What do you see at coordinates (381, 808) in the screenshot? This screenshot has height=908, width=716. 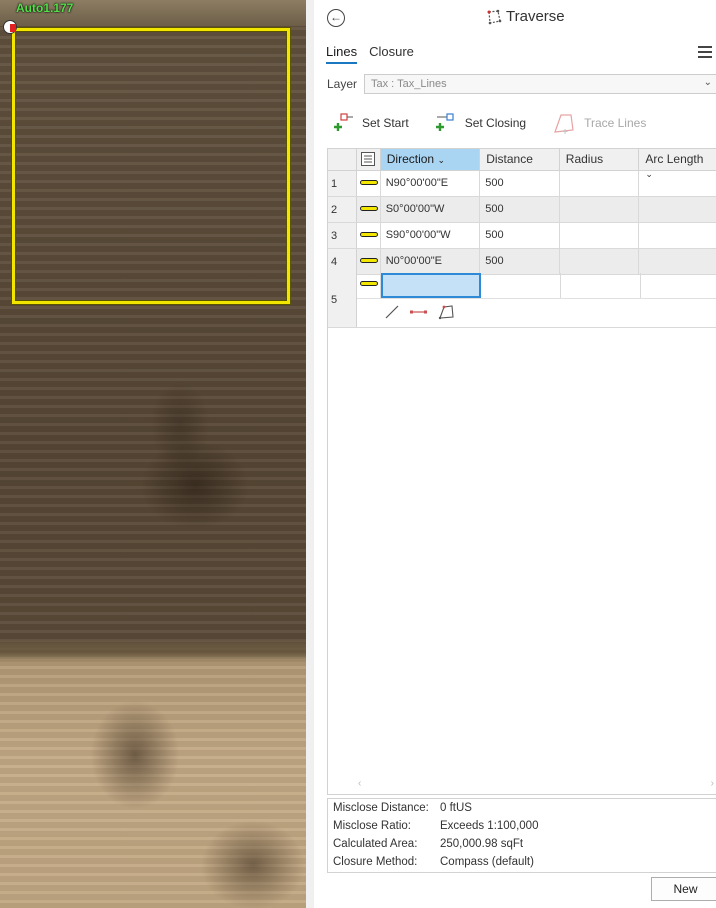 I see `misclose-distance-label: Misclose Distance:` at bounding box center [381, 808].